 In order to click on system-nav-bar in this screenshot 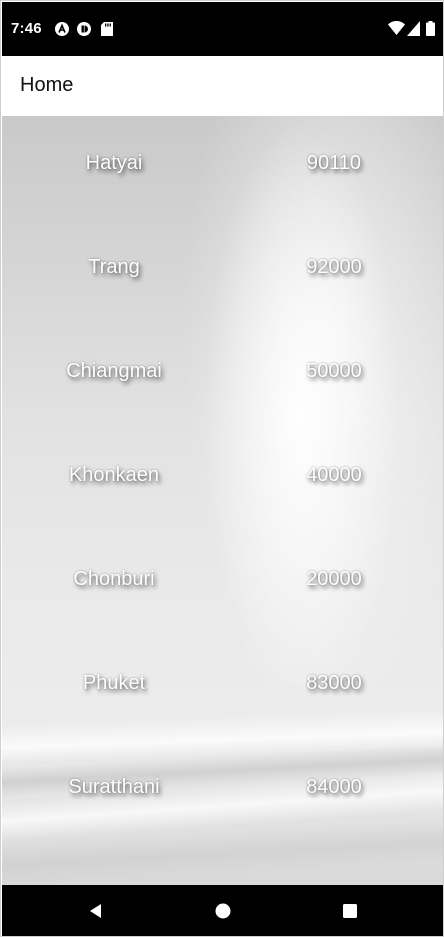, I will do `click(222, 910)`.